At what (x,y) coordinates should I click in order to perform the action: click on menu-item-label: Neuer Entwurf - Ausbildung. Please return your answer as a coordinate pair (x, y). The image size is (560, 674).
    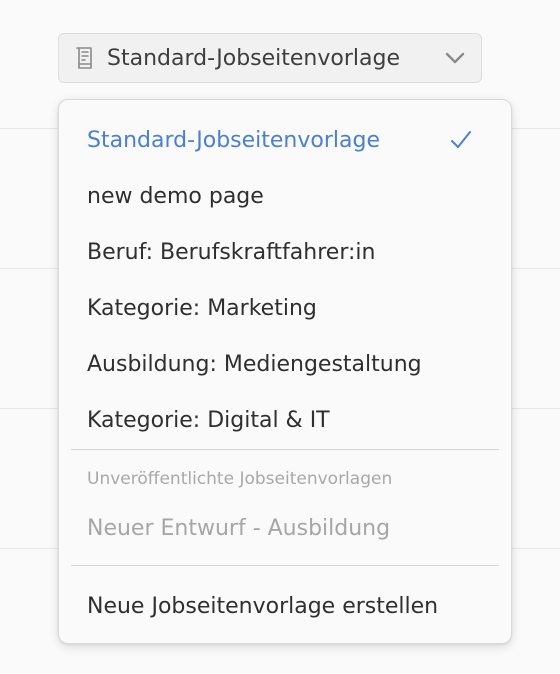
    Looking at the image, I should click on (239, 528).